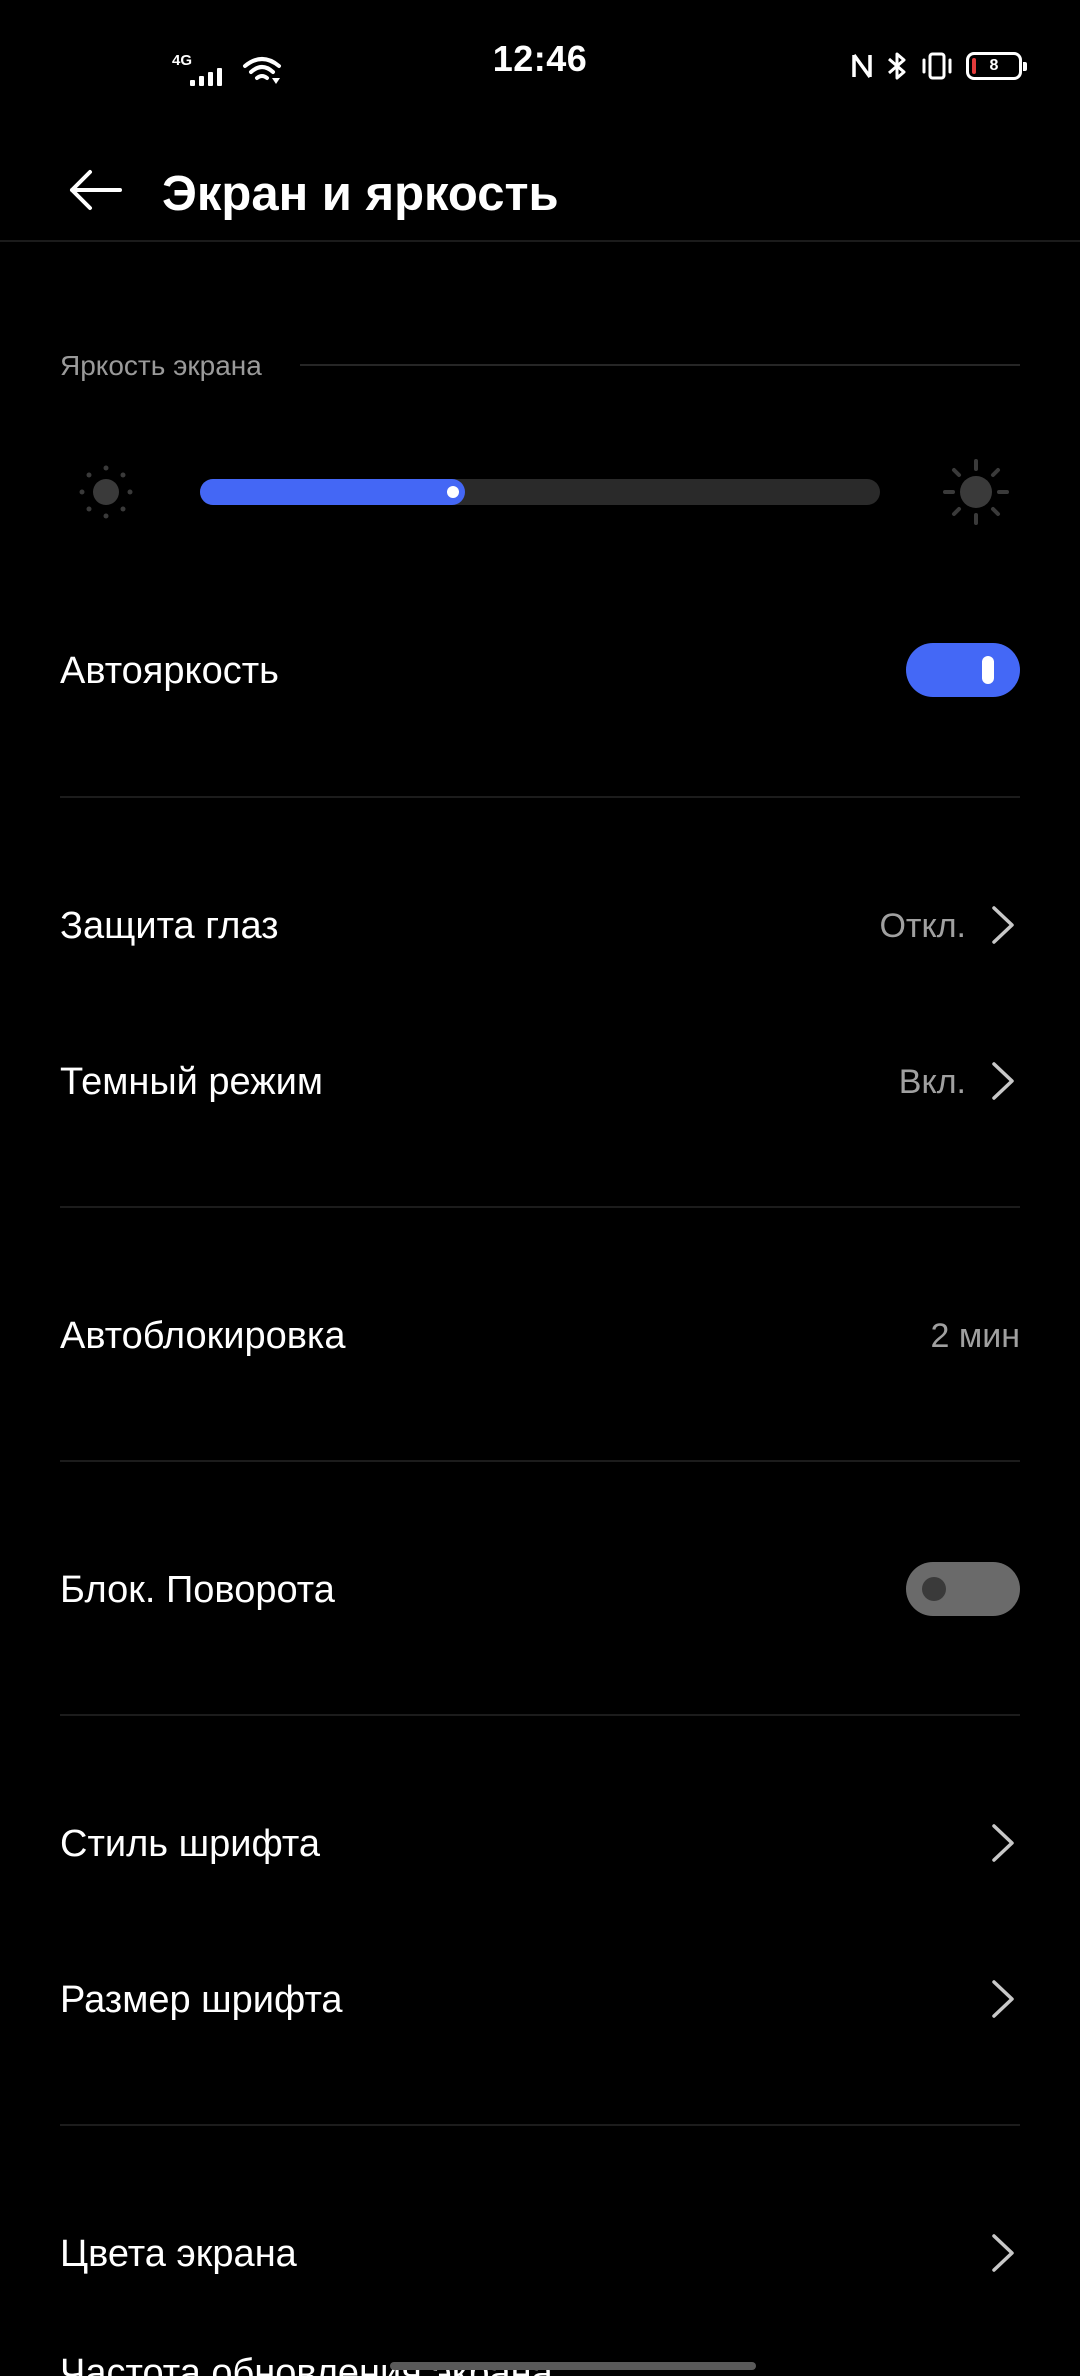 The width and height of the screenshot is (1080, 2376). I want to click on eye-protection-label: Защита глаз, so click(169, 926).